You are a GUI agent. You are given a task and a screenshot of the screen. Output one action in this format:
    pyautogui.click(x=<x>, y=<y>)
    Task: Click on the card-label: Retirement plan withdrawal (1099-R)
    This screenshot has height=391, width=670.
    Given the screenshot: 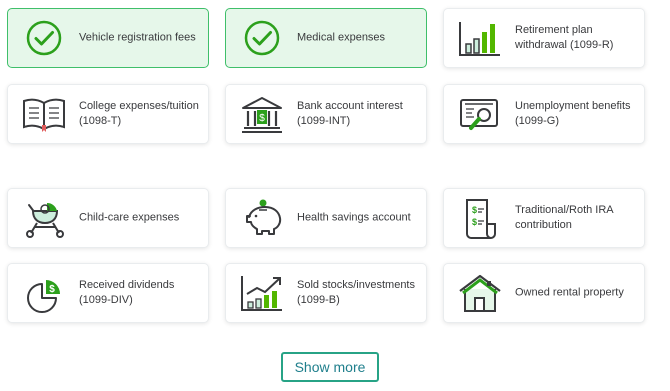 What is the action you would take?
    pyautogui.click(x=564, y=37)
    